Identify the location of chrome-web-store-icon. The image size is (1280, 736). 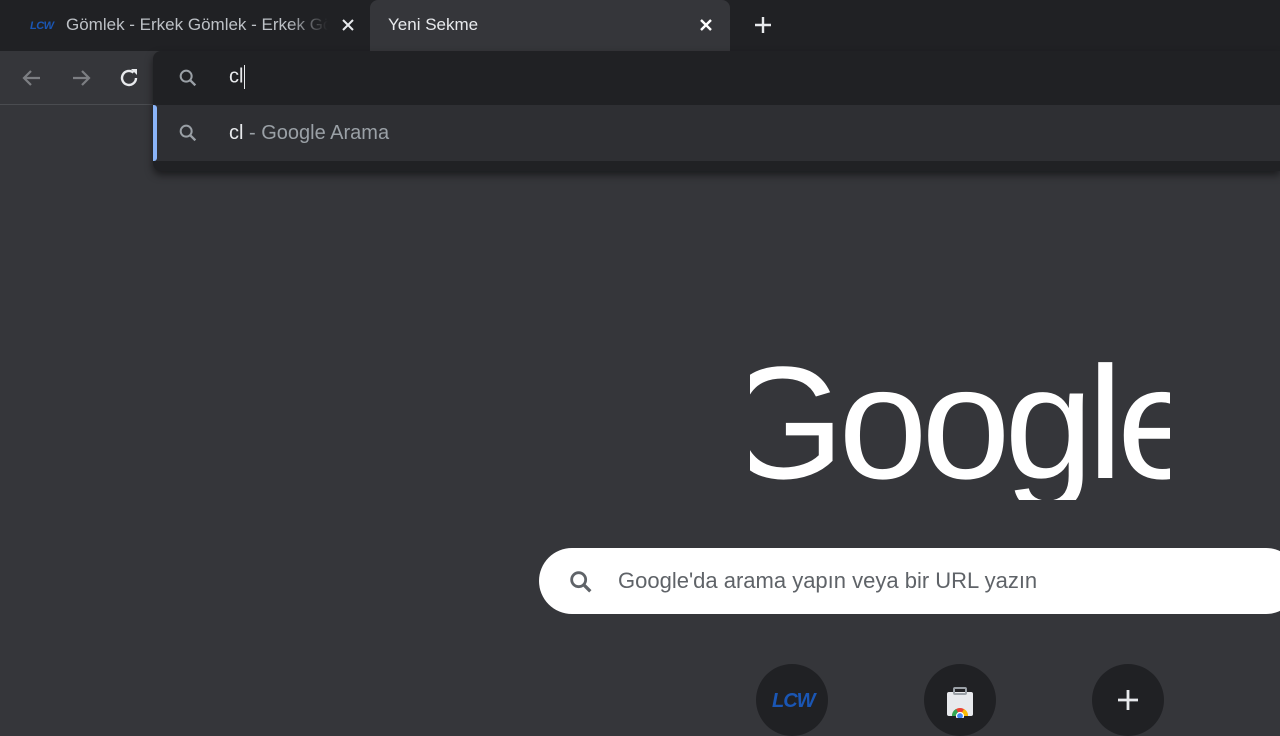
(960, 702).